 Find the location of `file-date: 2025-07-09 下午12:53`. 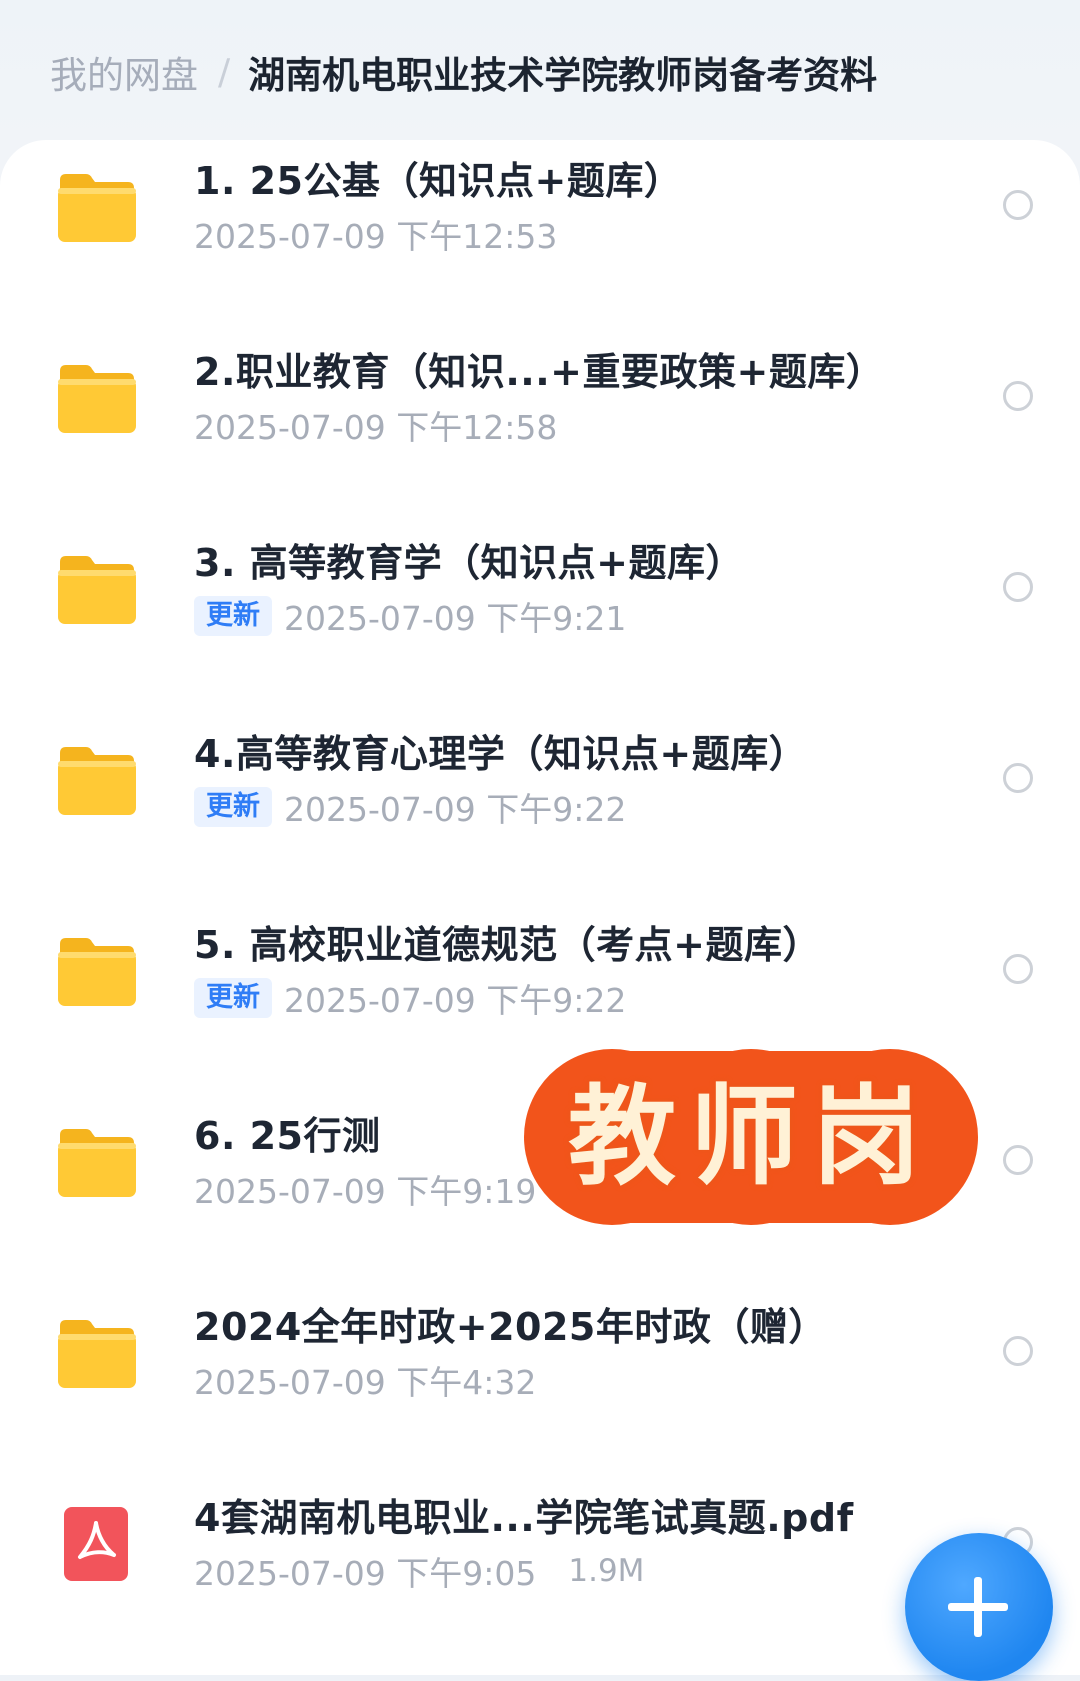

file-date: 2025-07-09 下午12:53 is located at coordinates (376, 236).